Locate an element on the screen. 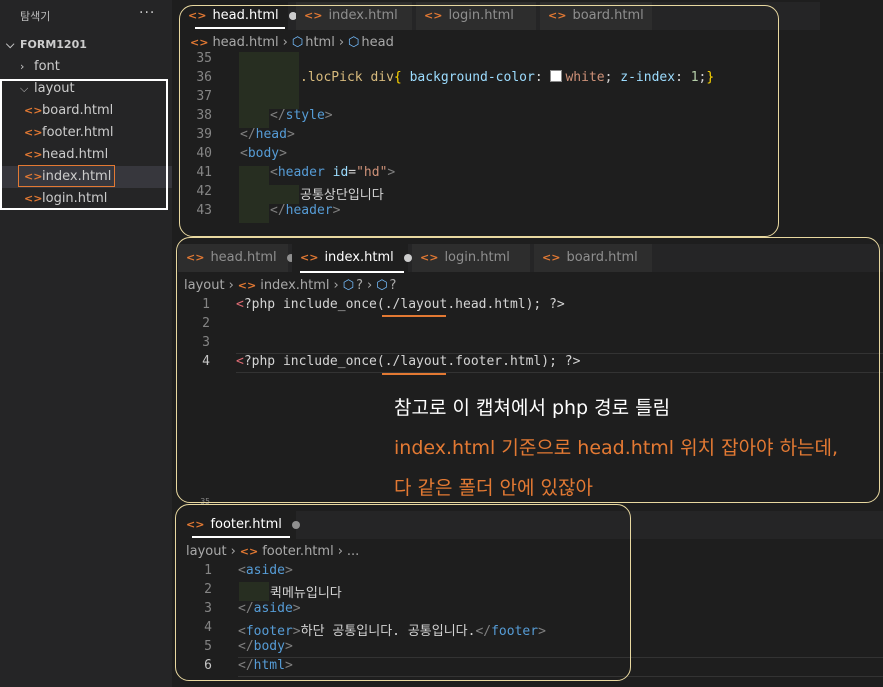  chevron-right-icon: › is located at coordinates (22, 66).